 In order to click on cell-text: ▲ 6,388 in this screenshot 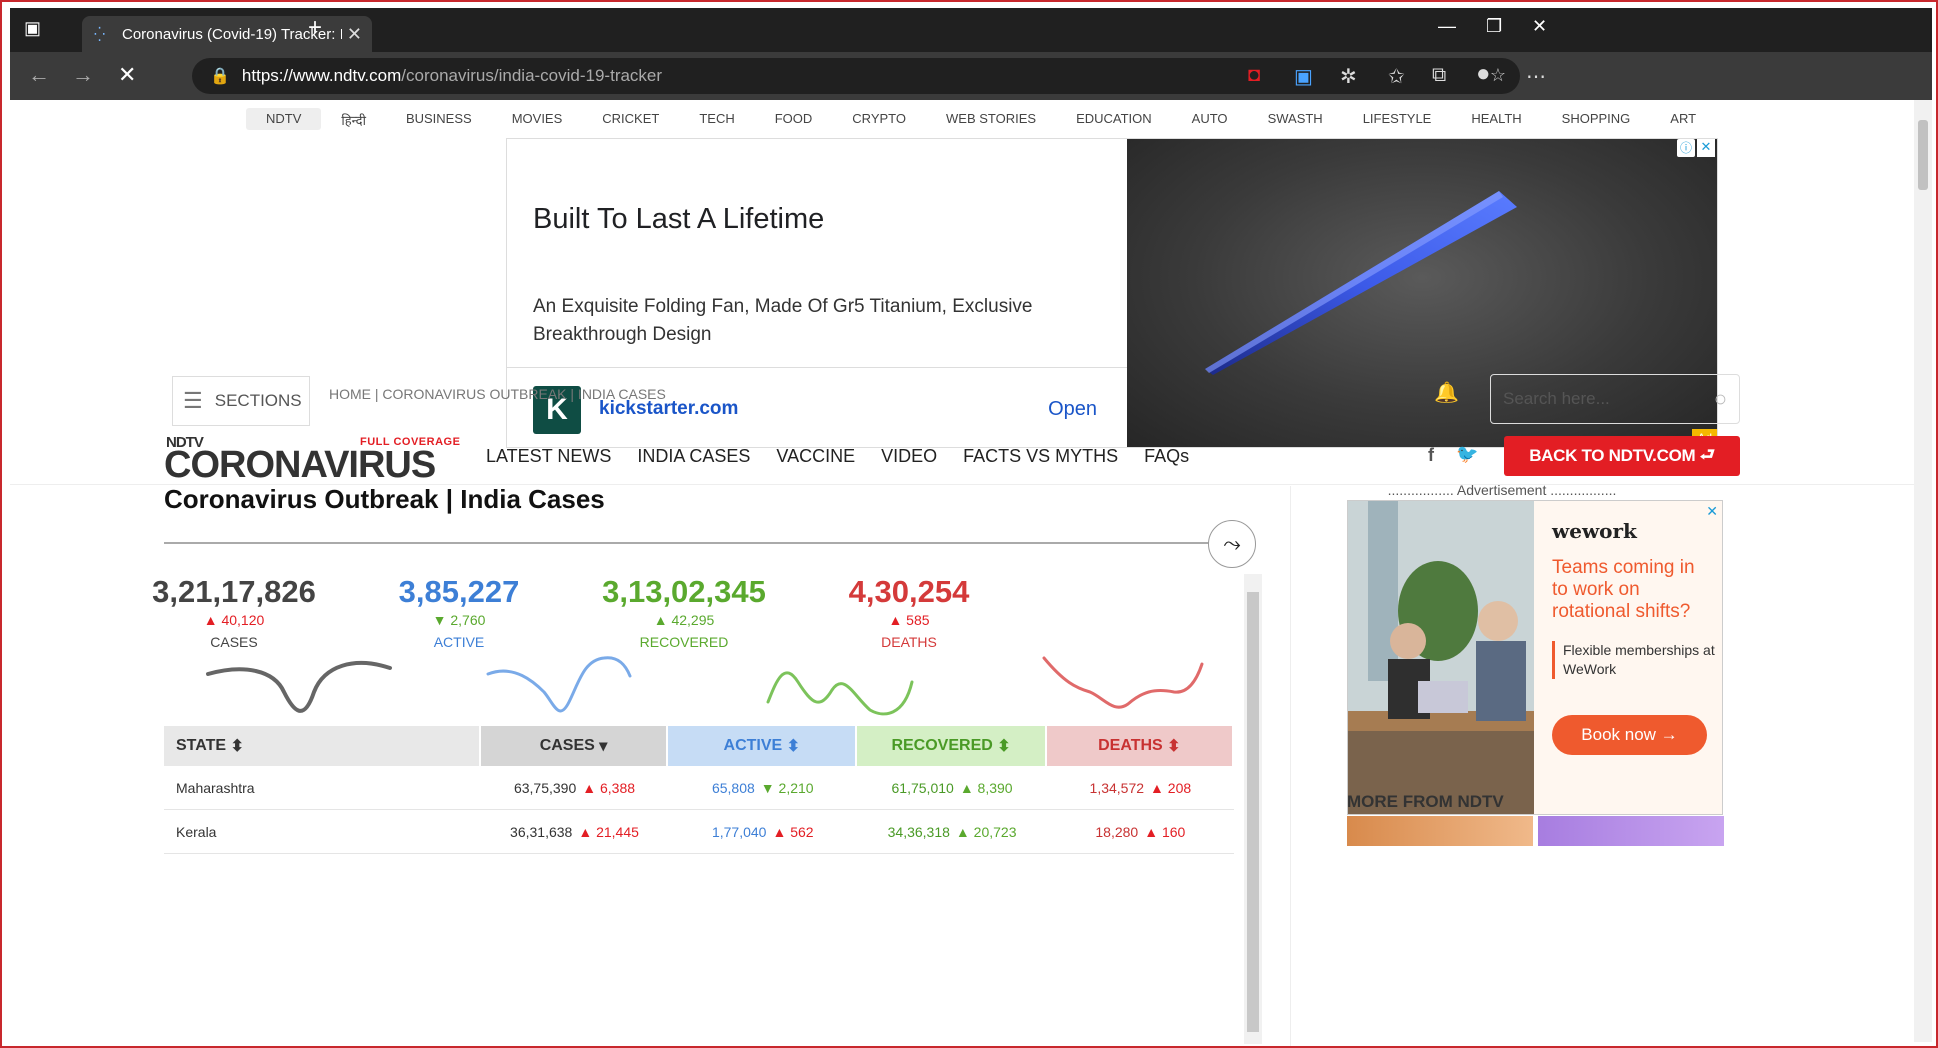, I will do `click(609, 787)`.